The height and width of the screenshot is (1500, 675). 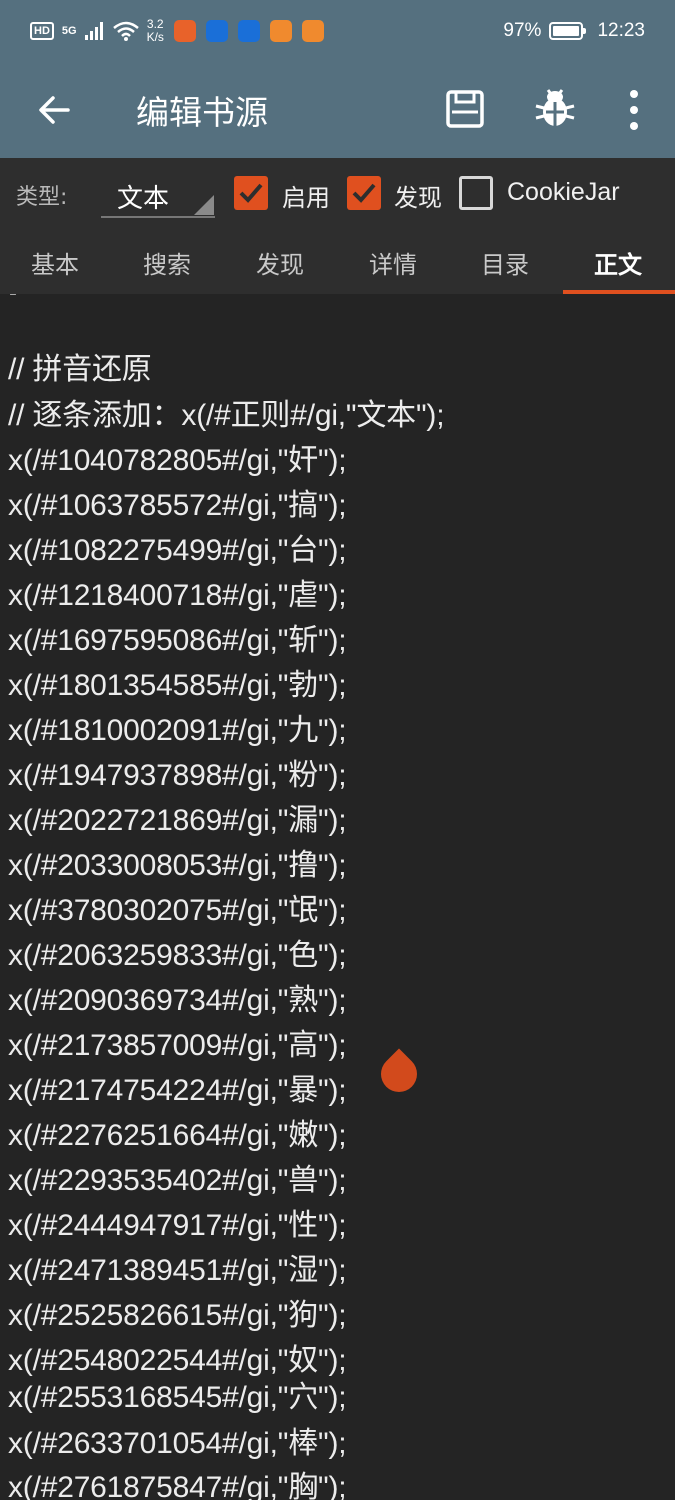 What do you see at coordinates (280, 262) in the screenshot?
I see `tab-discover: 发现` at bounding box center [280, 262].